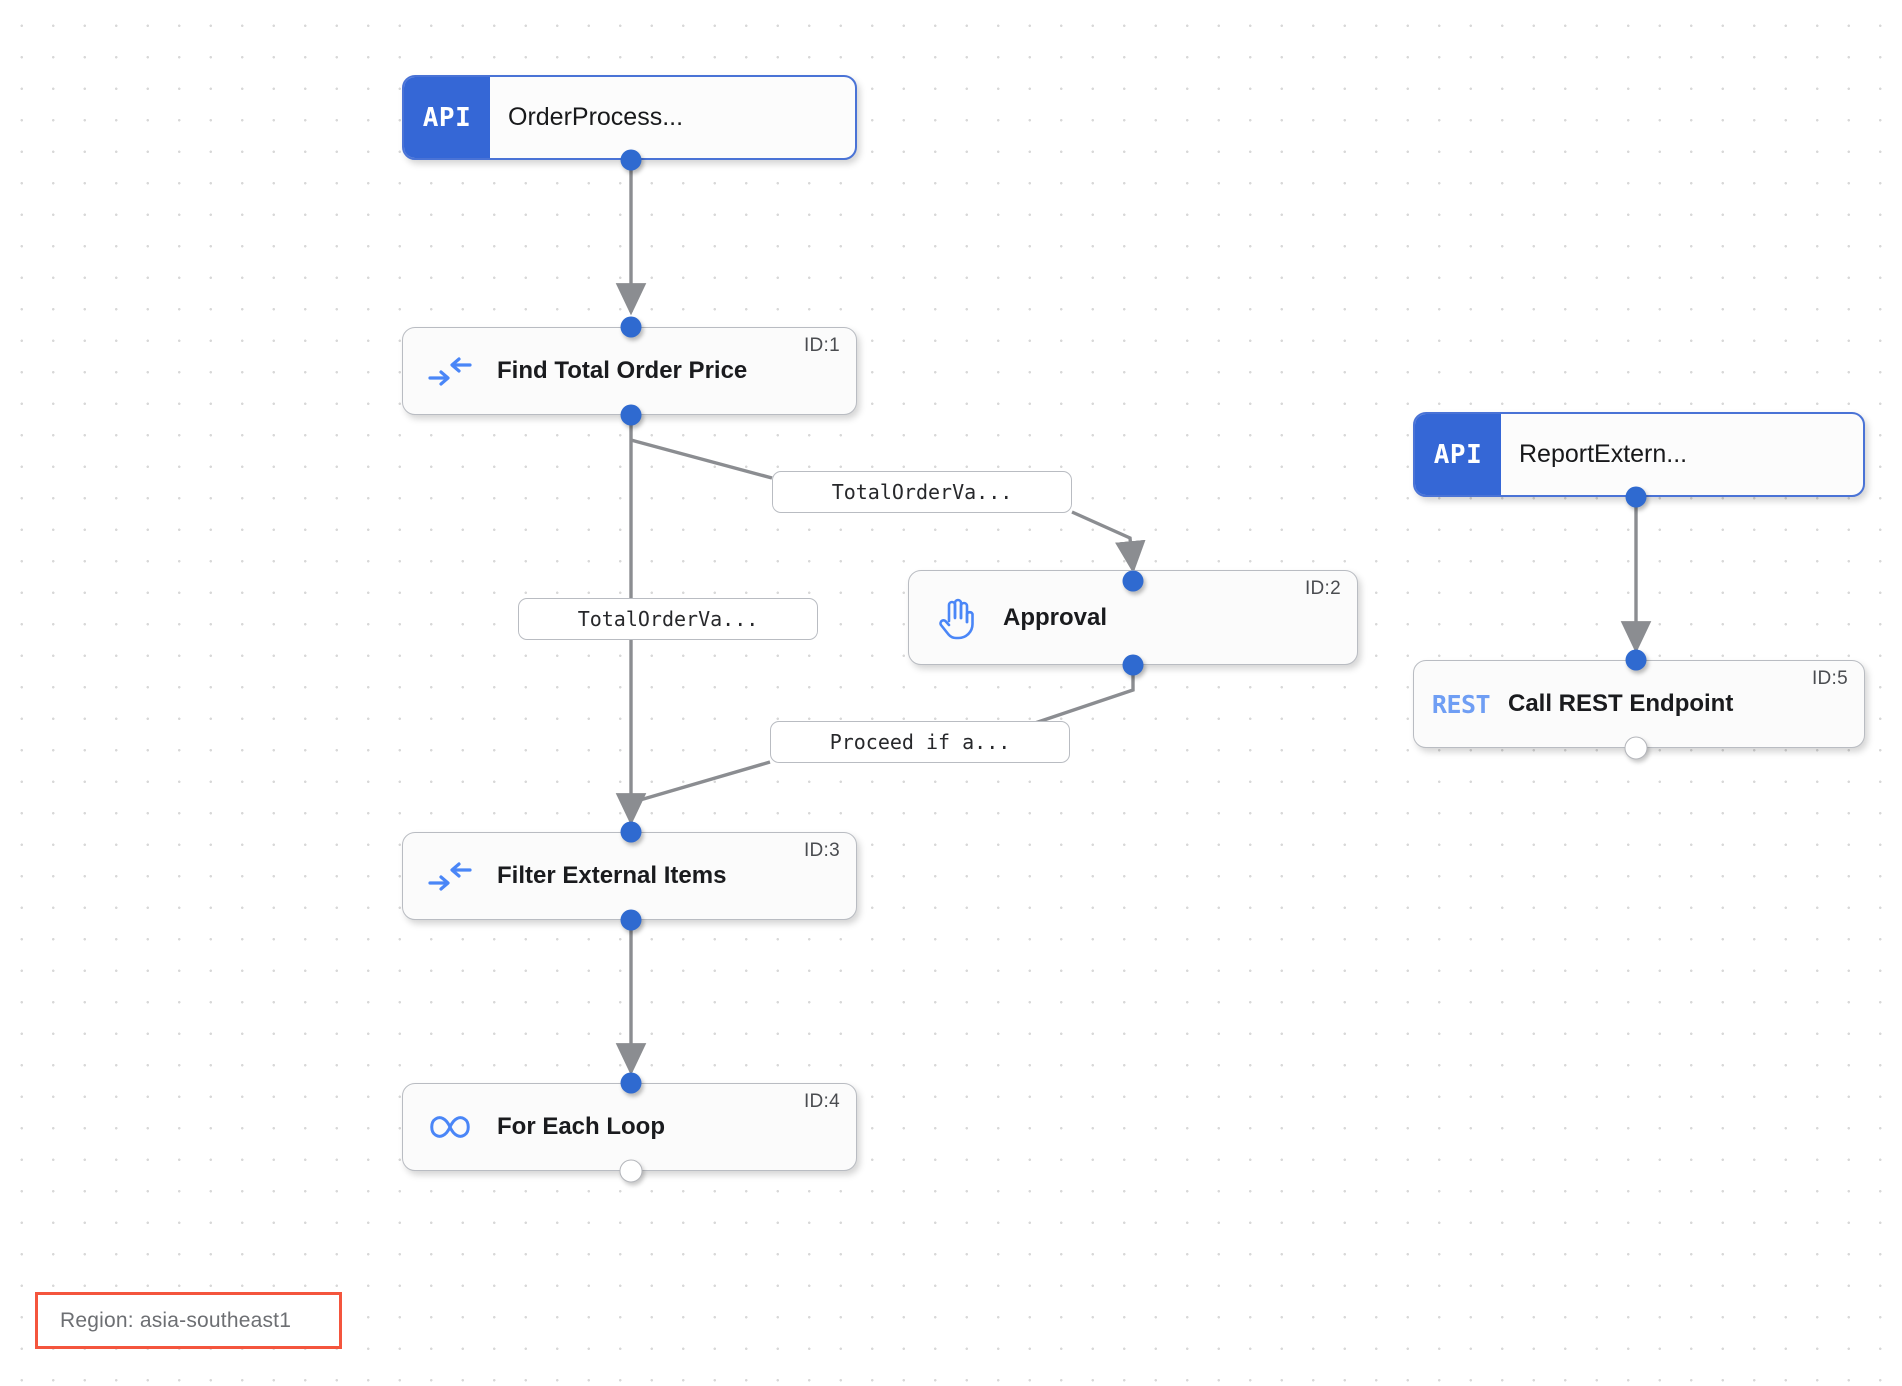 Image resolution: width=1902 pixels, height=1386 pixels. I want to click on port-for-each-loop-output, so click(631, 1171).